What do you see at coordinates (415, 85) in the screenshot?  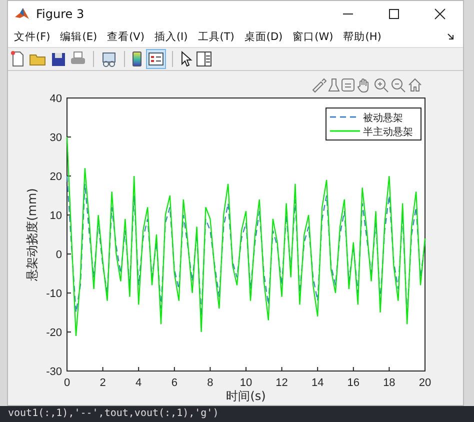 I see `home-icon` at bounding box center [415, 85].